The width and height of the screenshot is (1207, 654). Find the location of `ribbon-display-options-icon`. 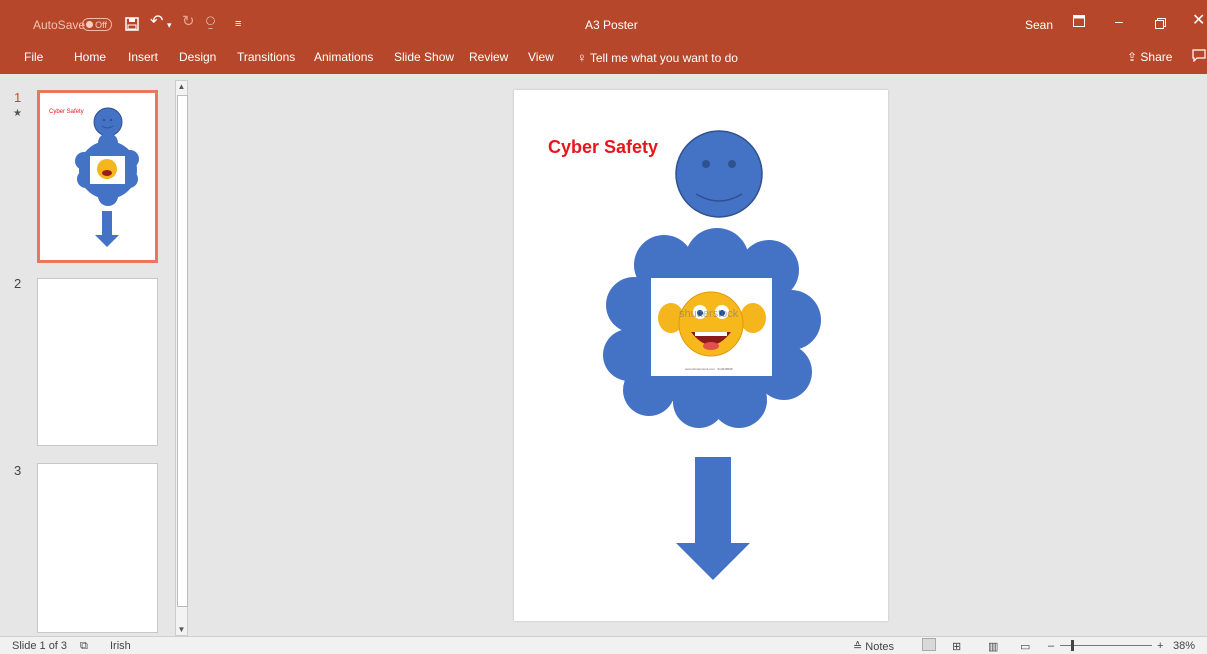

ribbon-display-options-icon is located at coordinates (1079, 22).